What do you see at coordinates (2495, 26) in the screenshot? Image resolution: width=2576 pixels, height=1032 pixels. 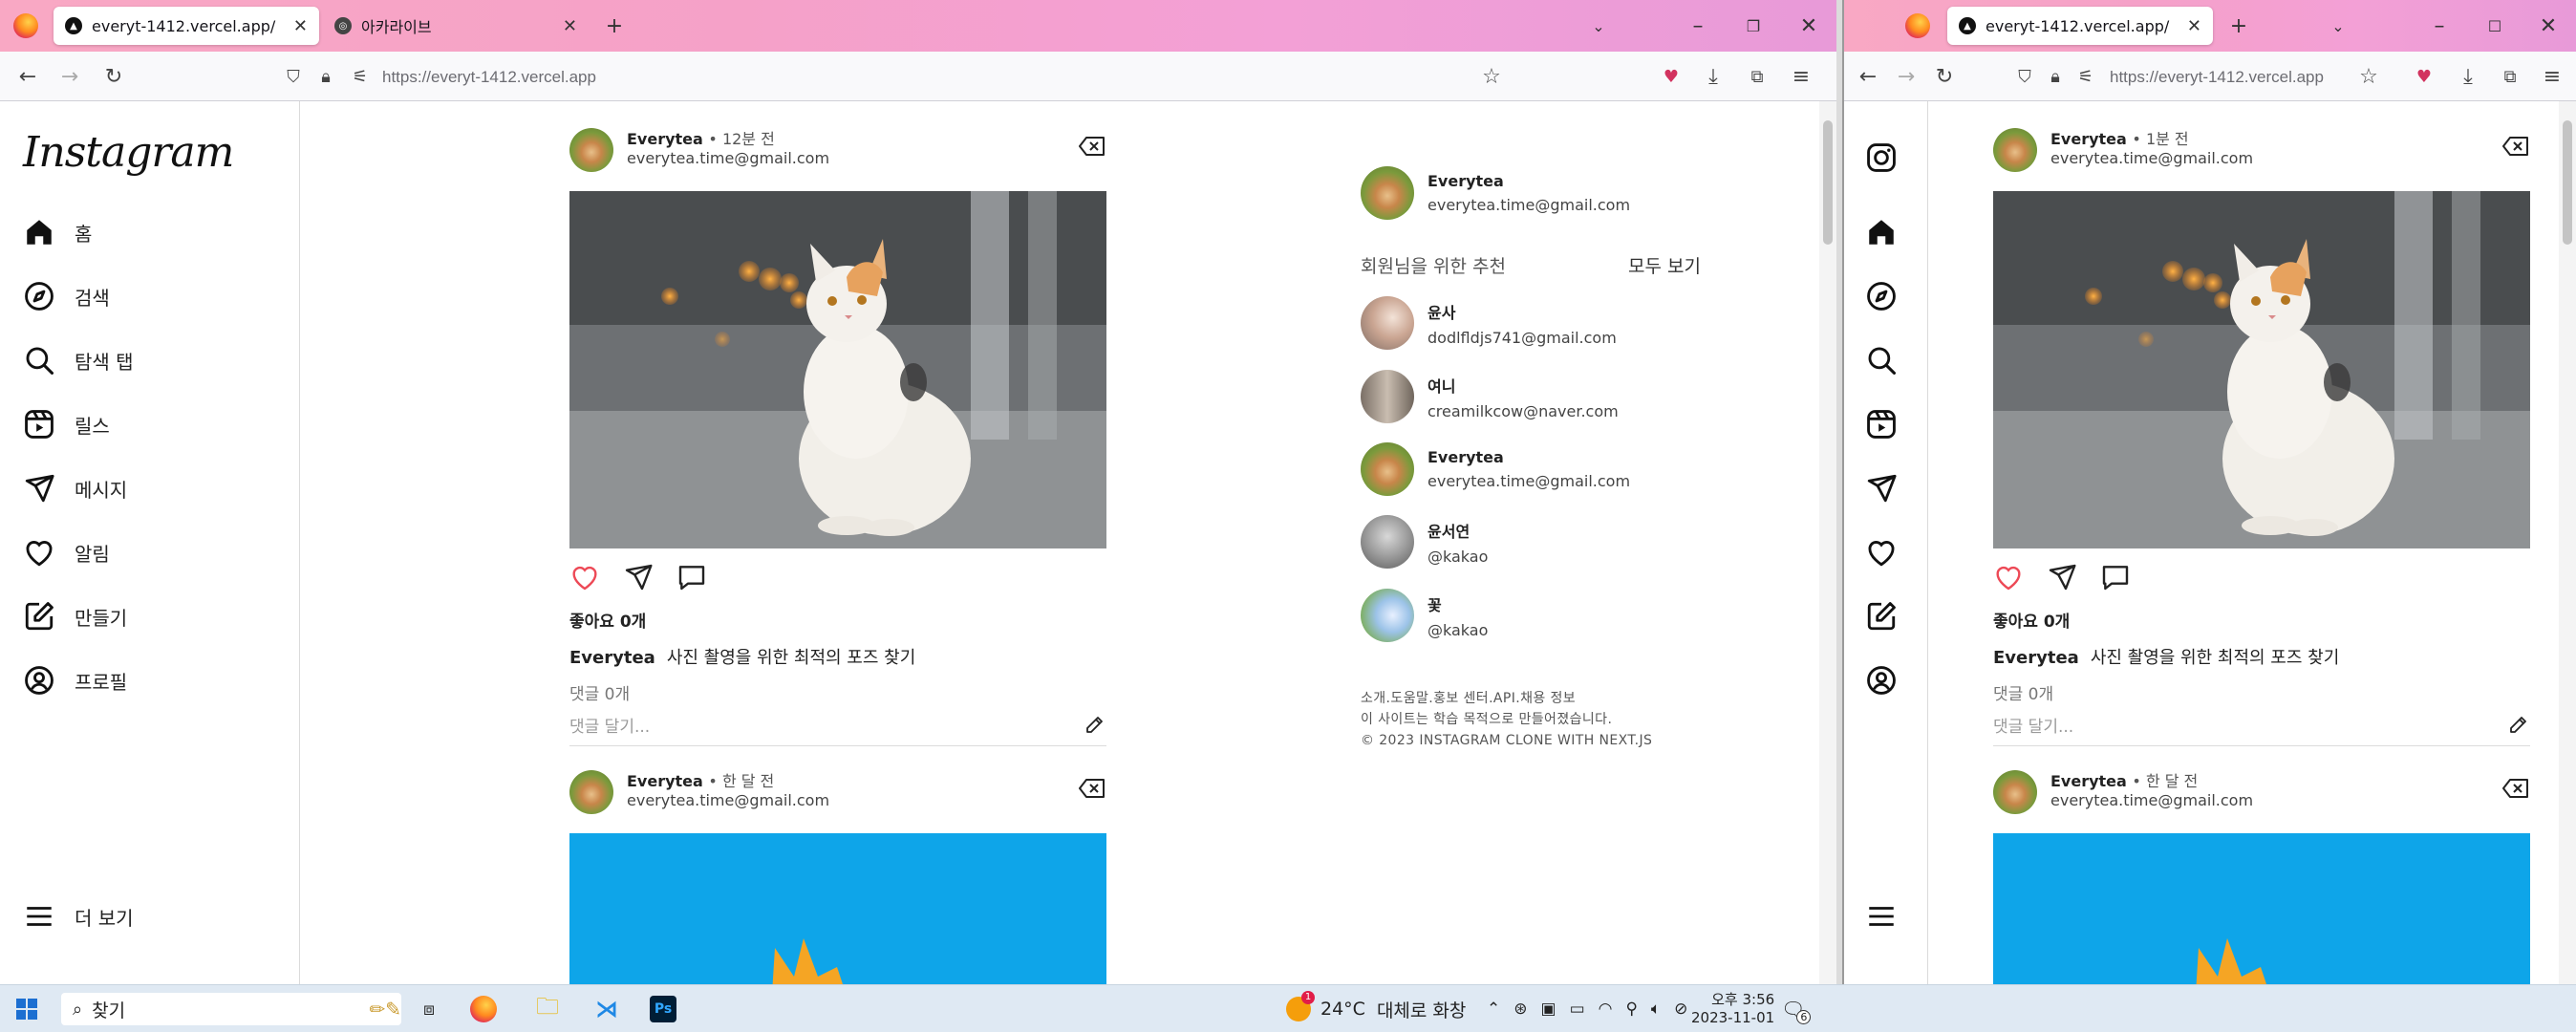 I see `maximize-icon: ☐` at bounding box center [2495, 26].